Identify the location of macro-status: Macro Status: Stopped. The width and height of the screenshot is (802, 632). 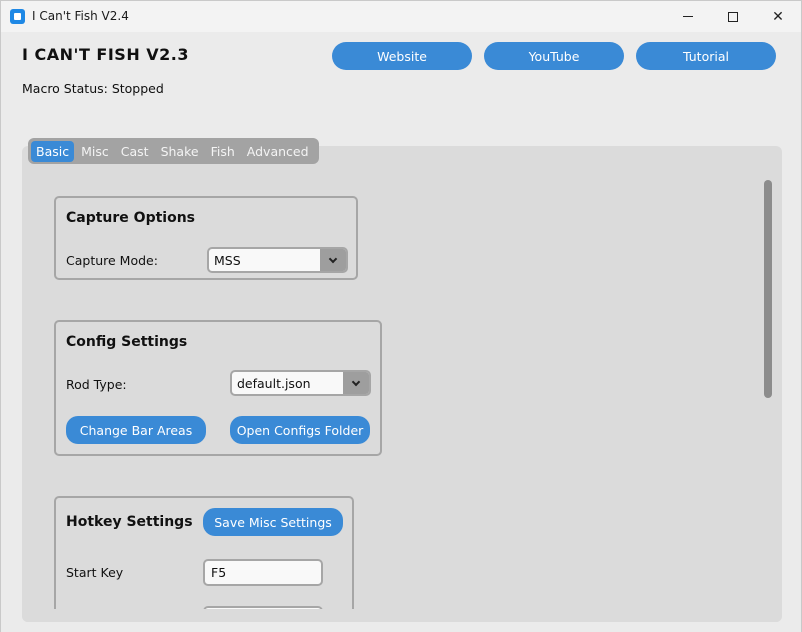
(93, 88).